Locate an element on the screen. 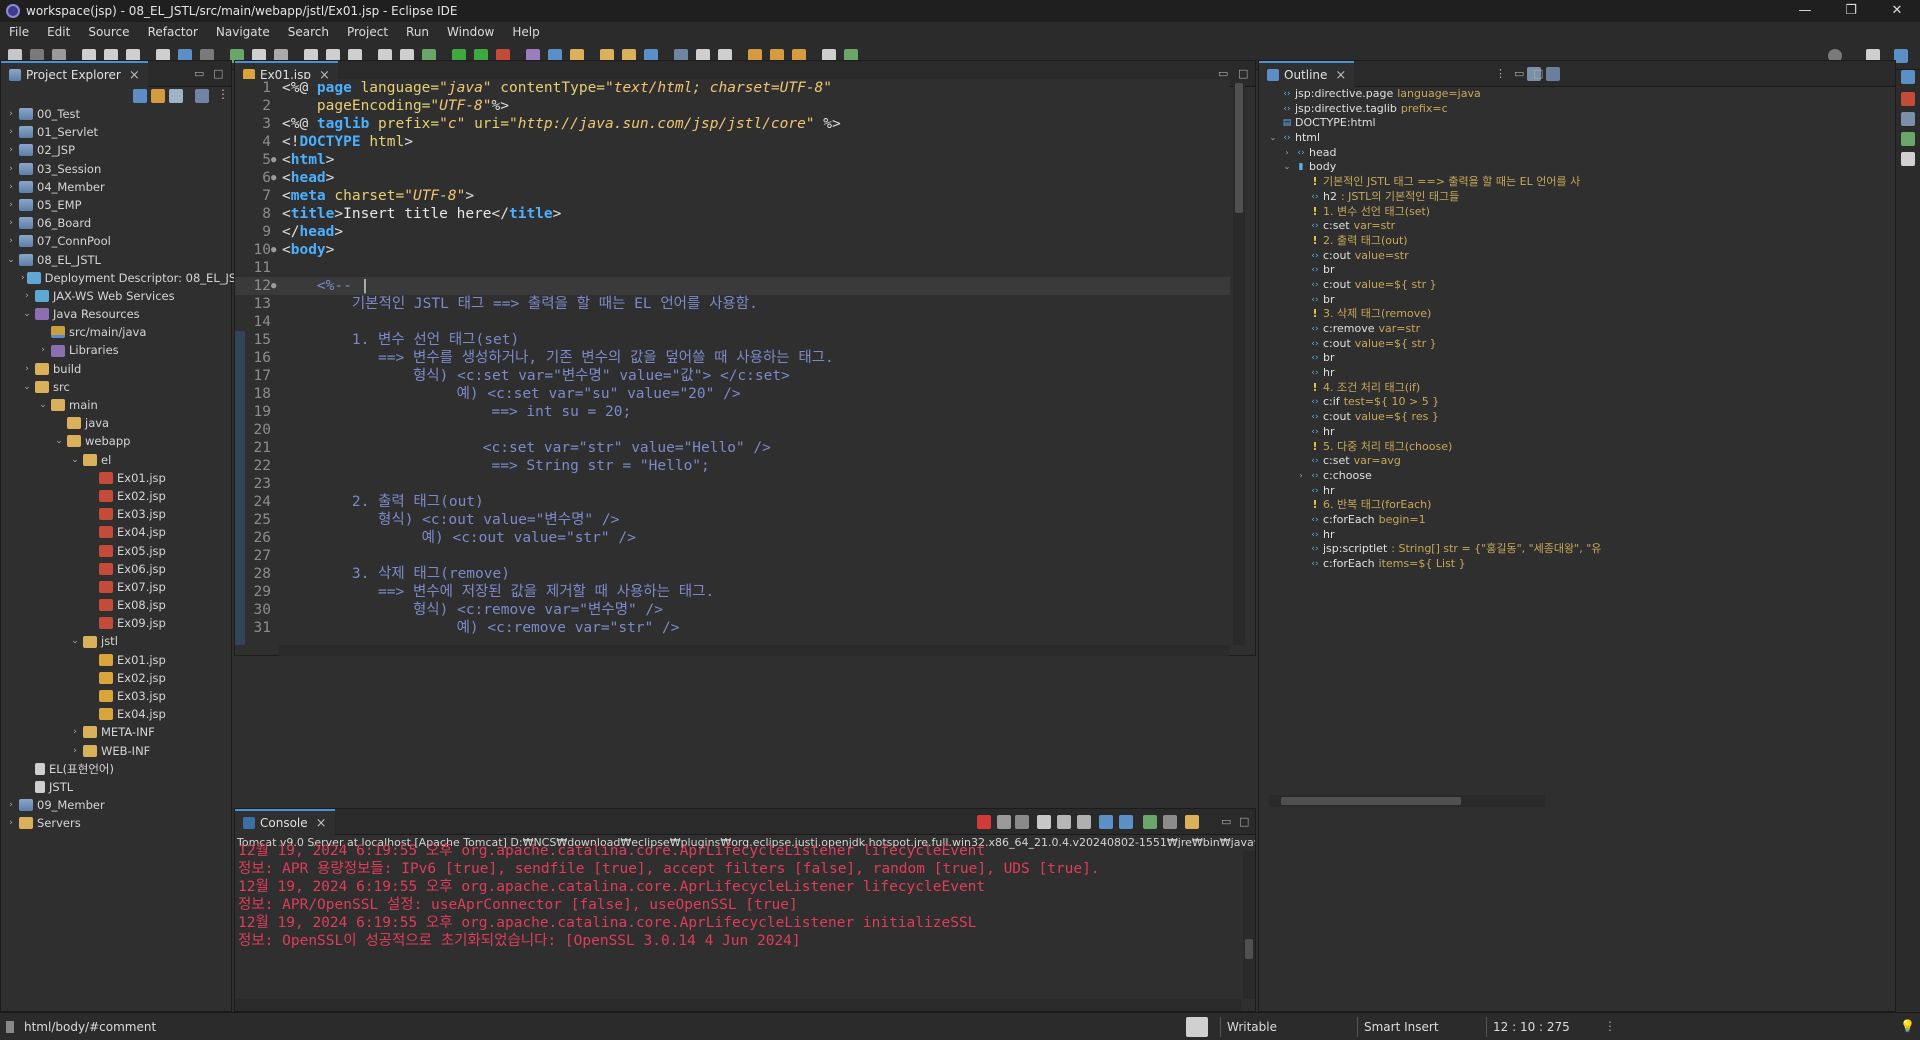 The width and height of the screenshot is (1920, 1040). outline-item: ▤ DOCTYPE:html is located at coordinates (1581, 123).